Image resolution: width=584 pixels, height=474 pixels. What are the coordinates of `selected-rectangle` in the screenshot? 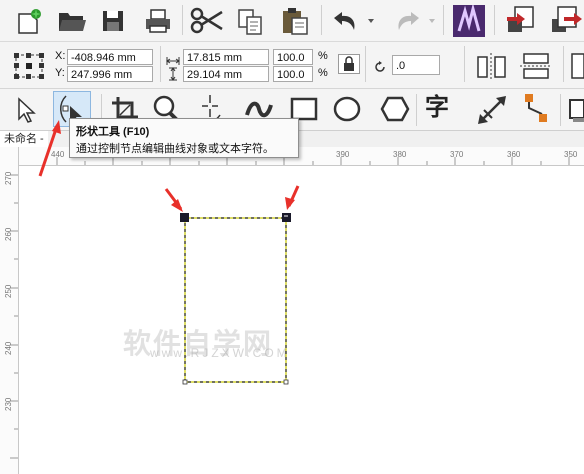 It's located at (235, 300).